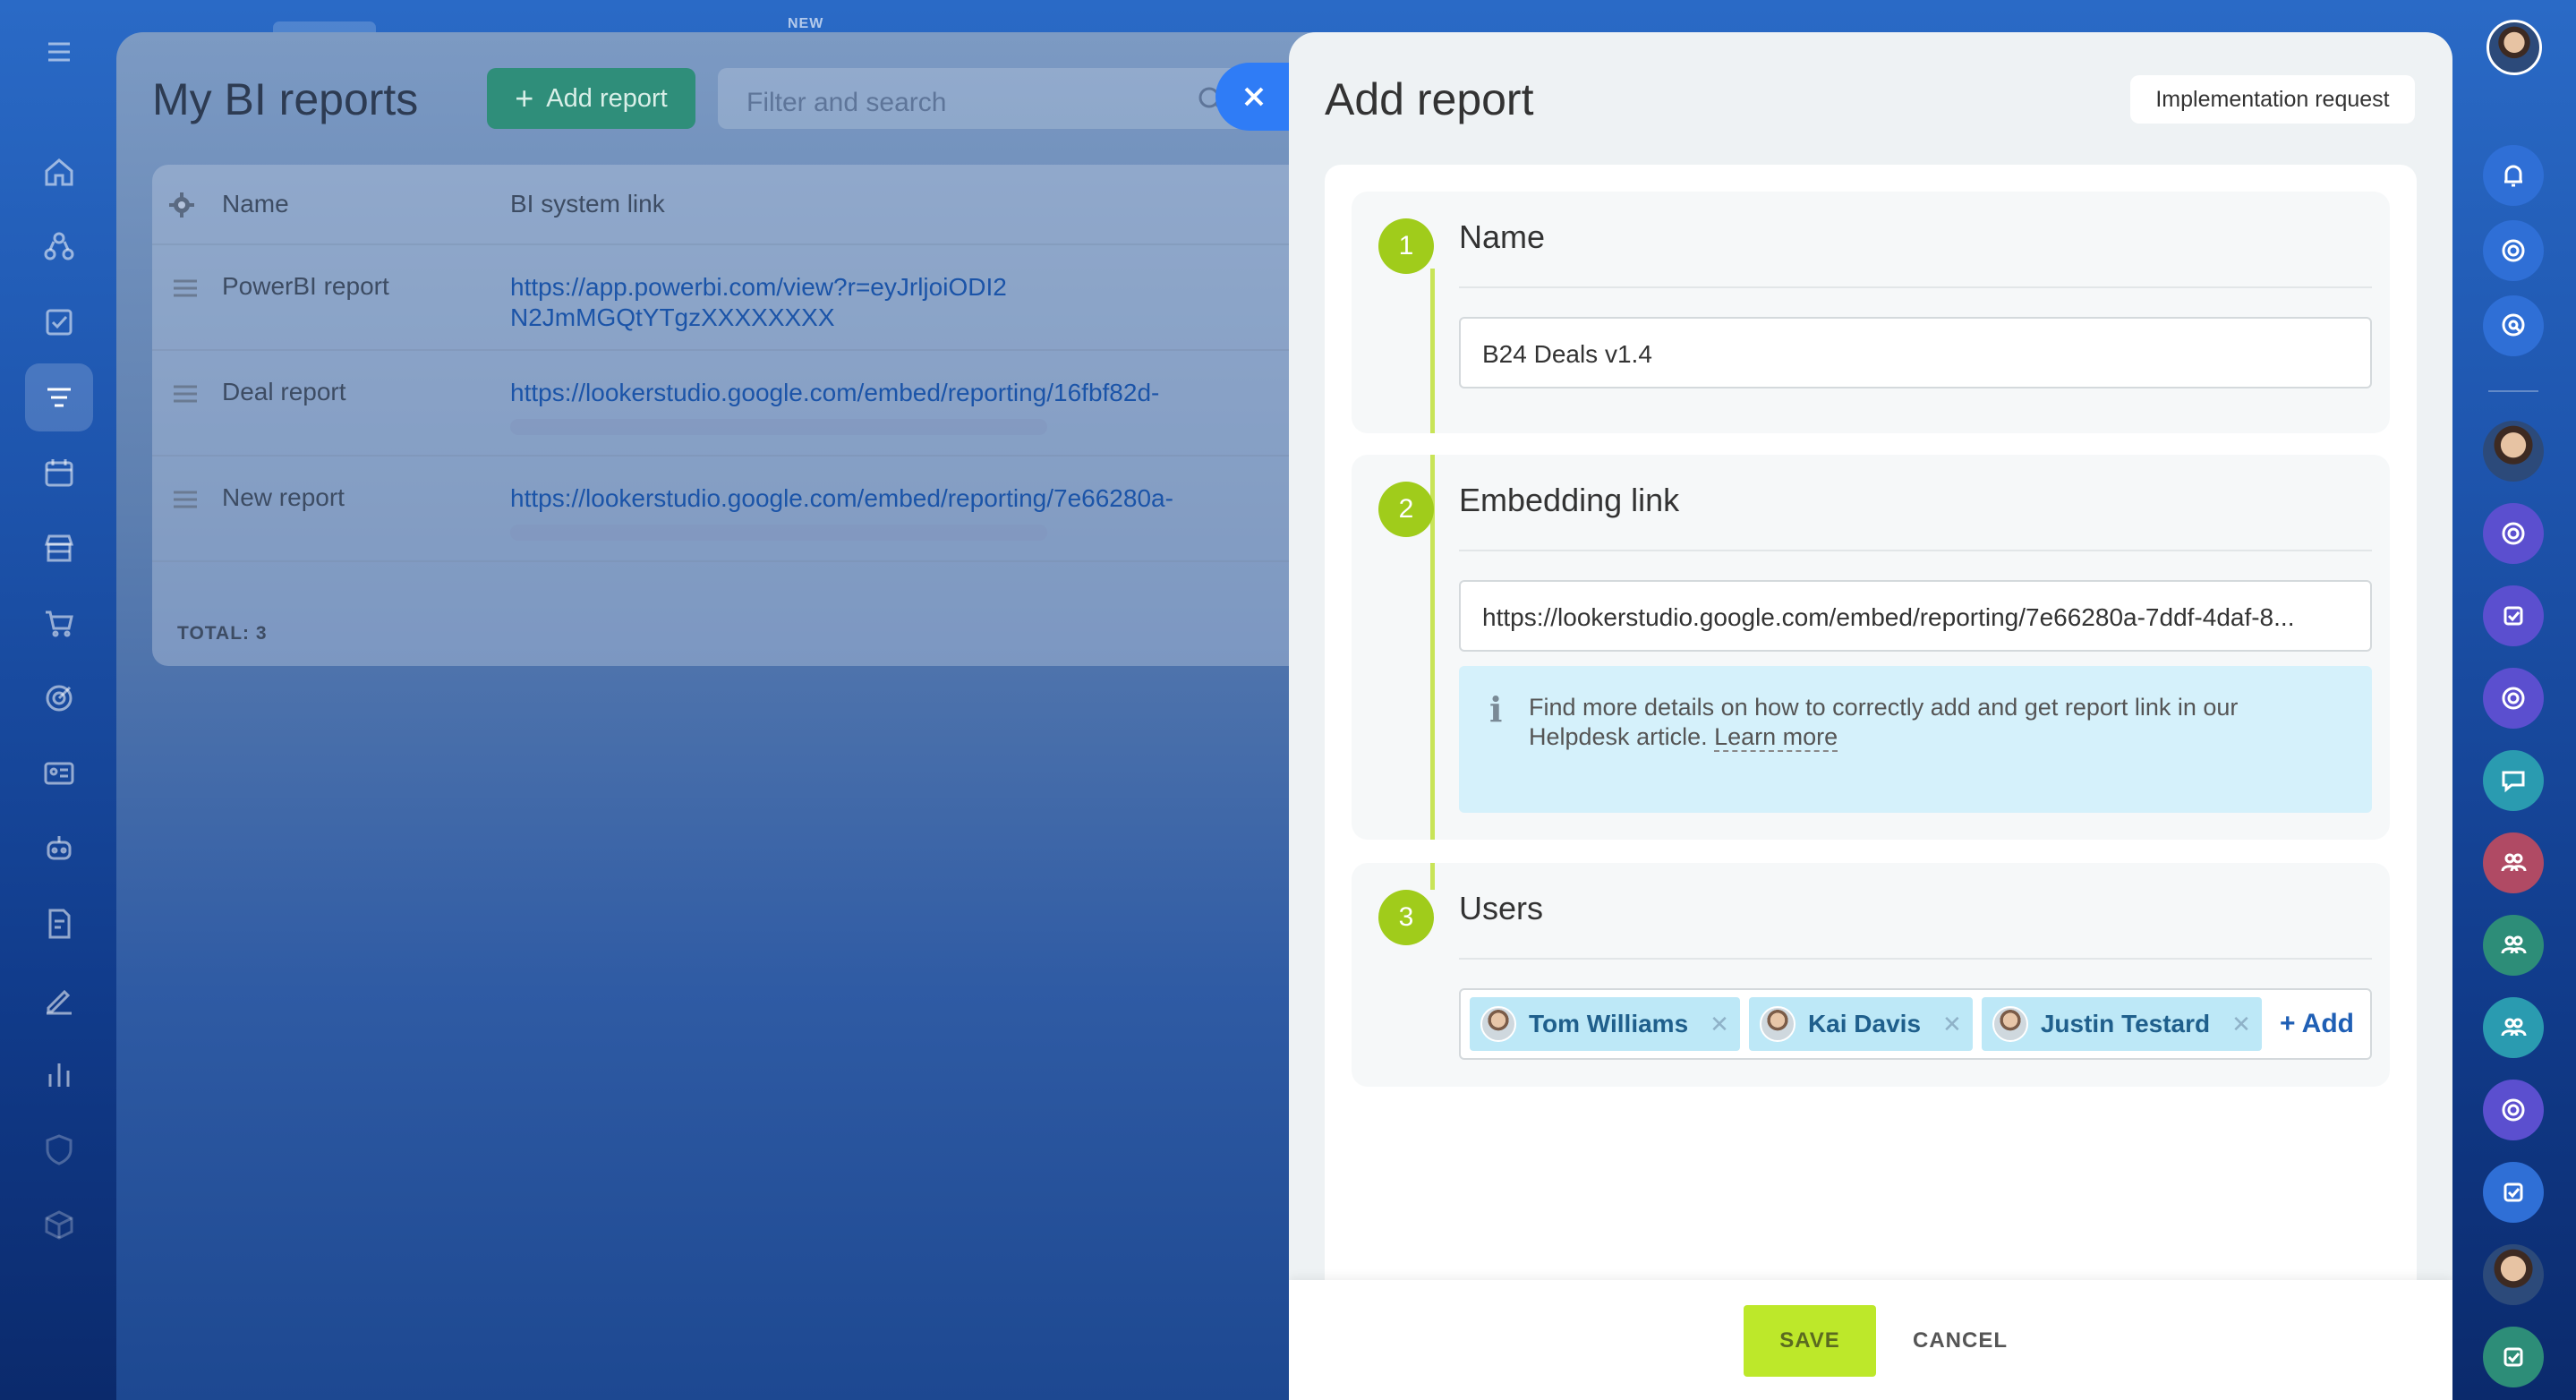  I want to click on close-slider-button, so click(1255, 97).